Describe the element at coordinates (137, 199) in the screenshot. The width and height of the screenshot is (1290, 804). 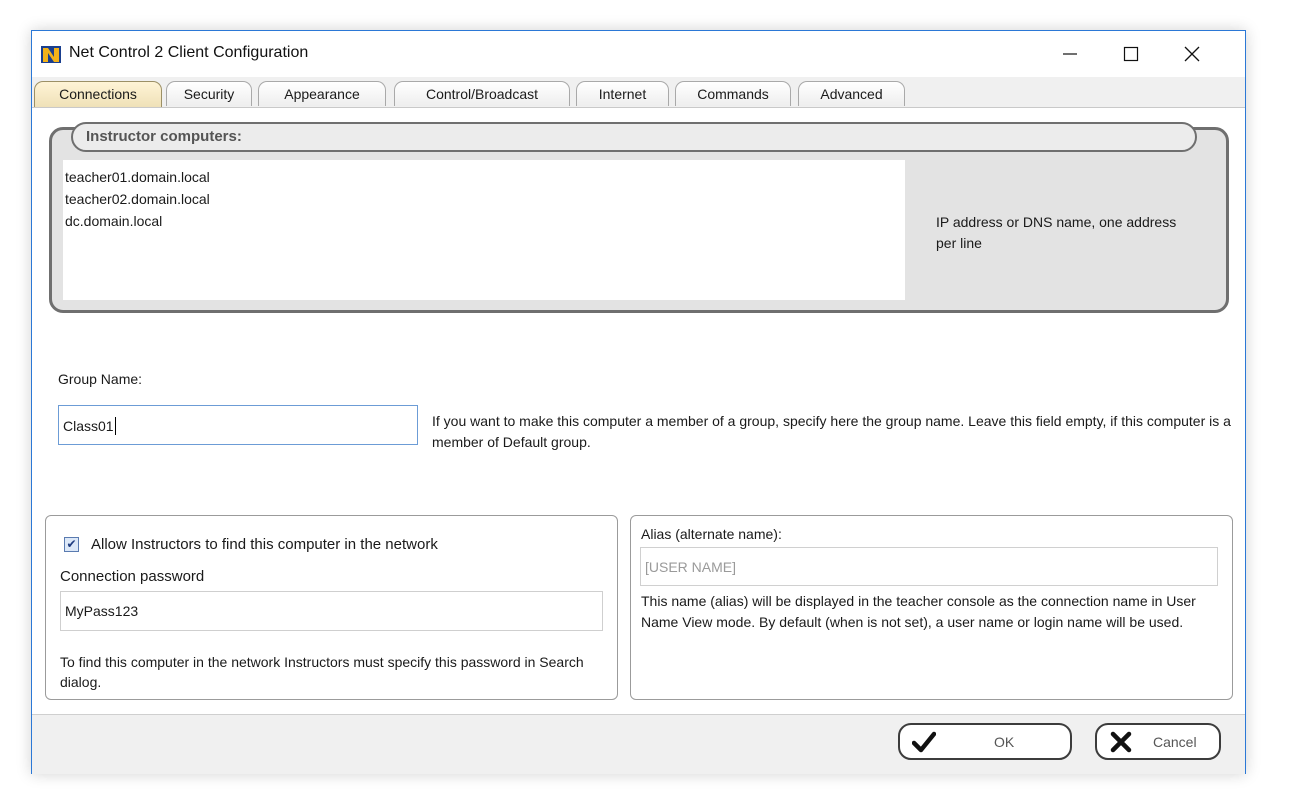
I see `instructor-line: teacher02.domain.local` at that location.